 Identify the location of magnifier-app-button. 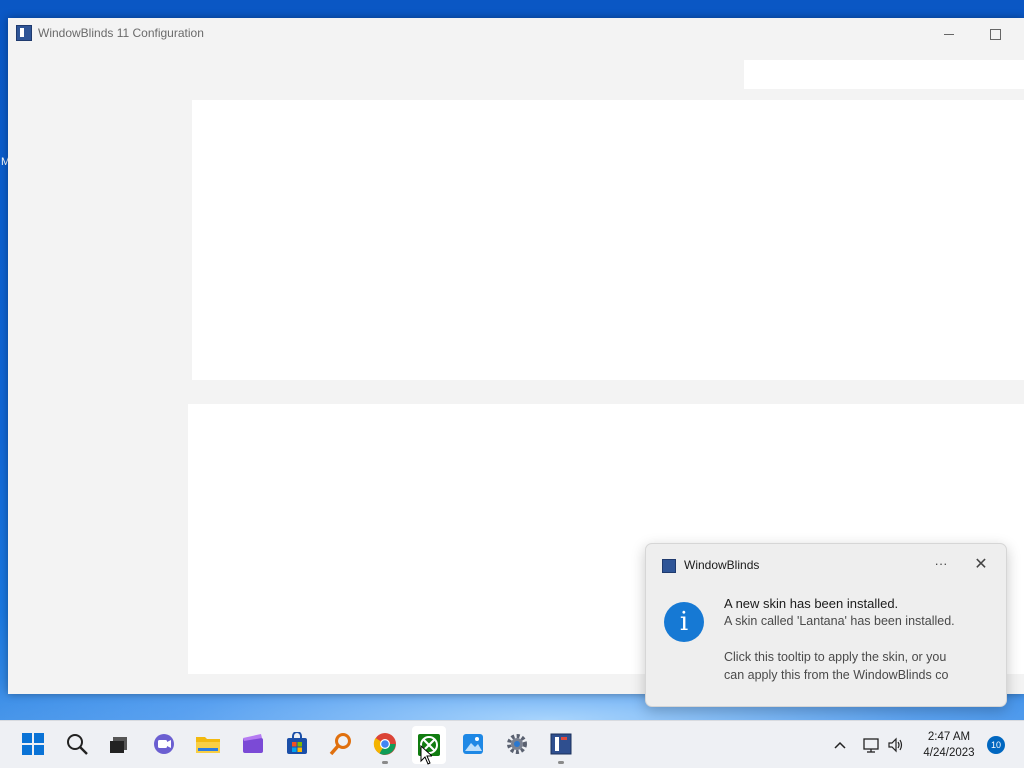
(341, 744).